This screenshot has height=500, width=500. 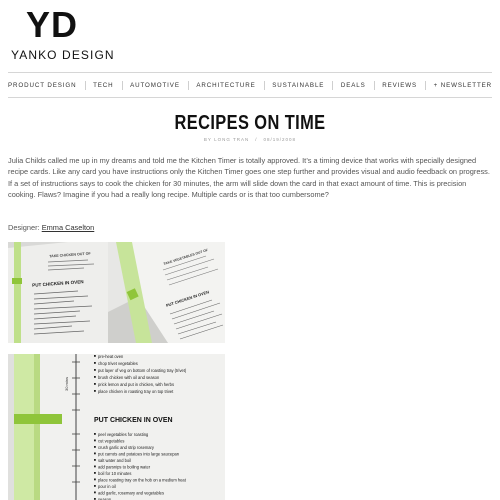 I want to click on photo-3-line-bottom-4: salt water and boil, so click(x=114, y=460).